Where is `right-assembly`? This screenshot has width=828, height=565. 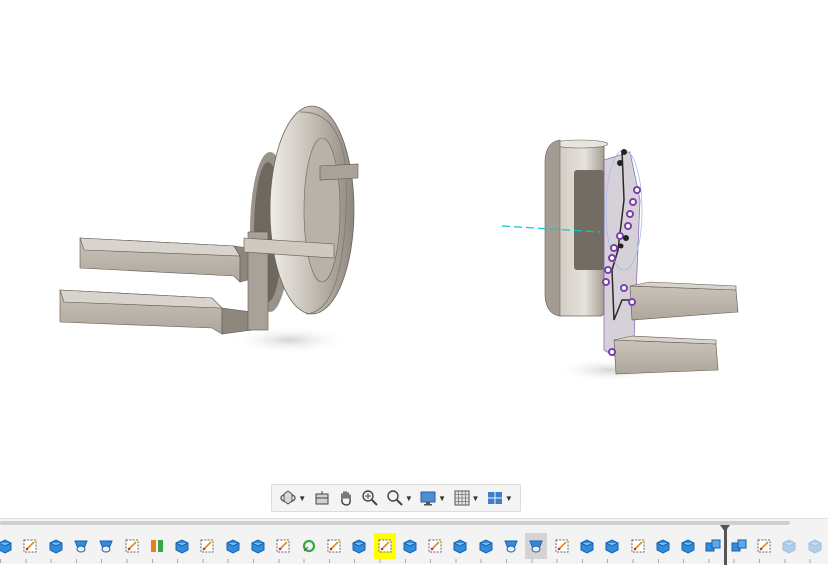 right-assembly is located at coordinates (620, 260).